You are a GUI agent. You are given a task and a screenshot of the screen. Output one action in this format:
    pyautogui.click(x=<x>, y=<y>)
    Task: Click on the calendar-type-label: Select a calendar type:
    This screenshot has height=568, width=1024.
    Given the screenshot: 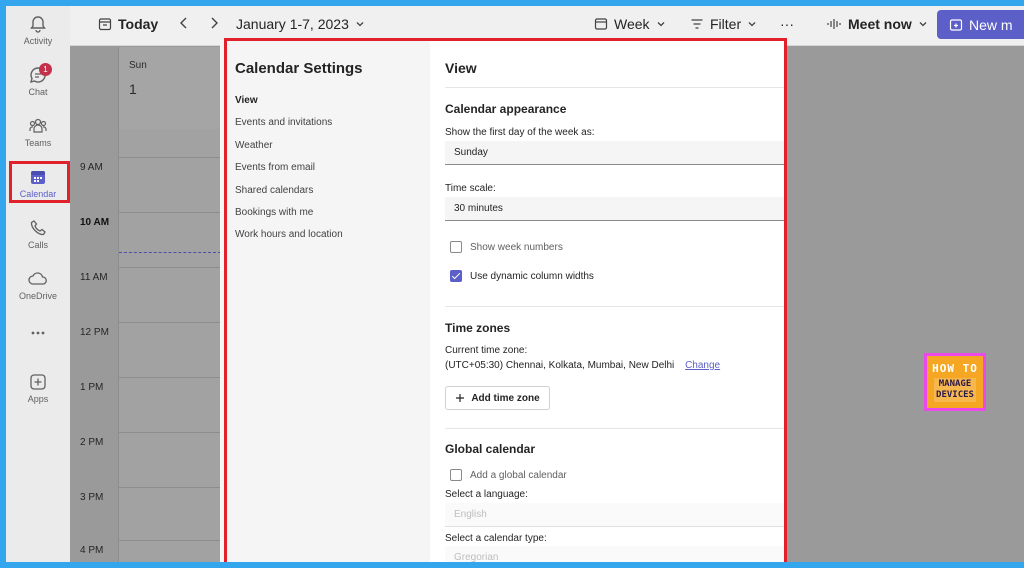 What is the action you would take?
    pyautogui.click(x=496, y=538)
    